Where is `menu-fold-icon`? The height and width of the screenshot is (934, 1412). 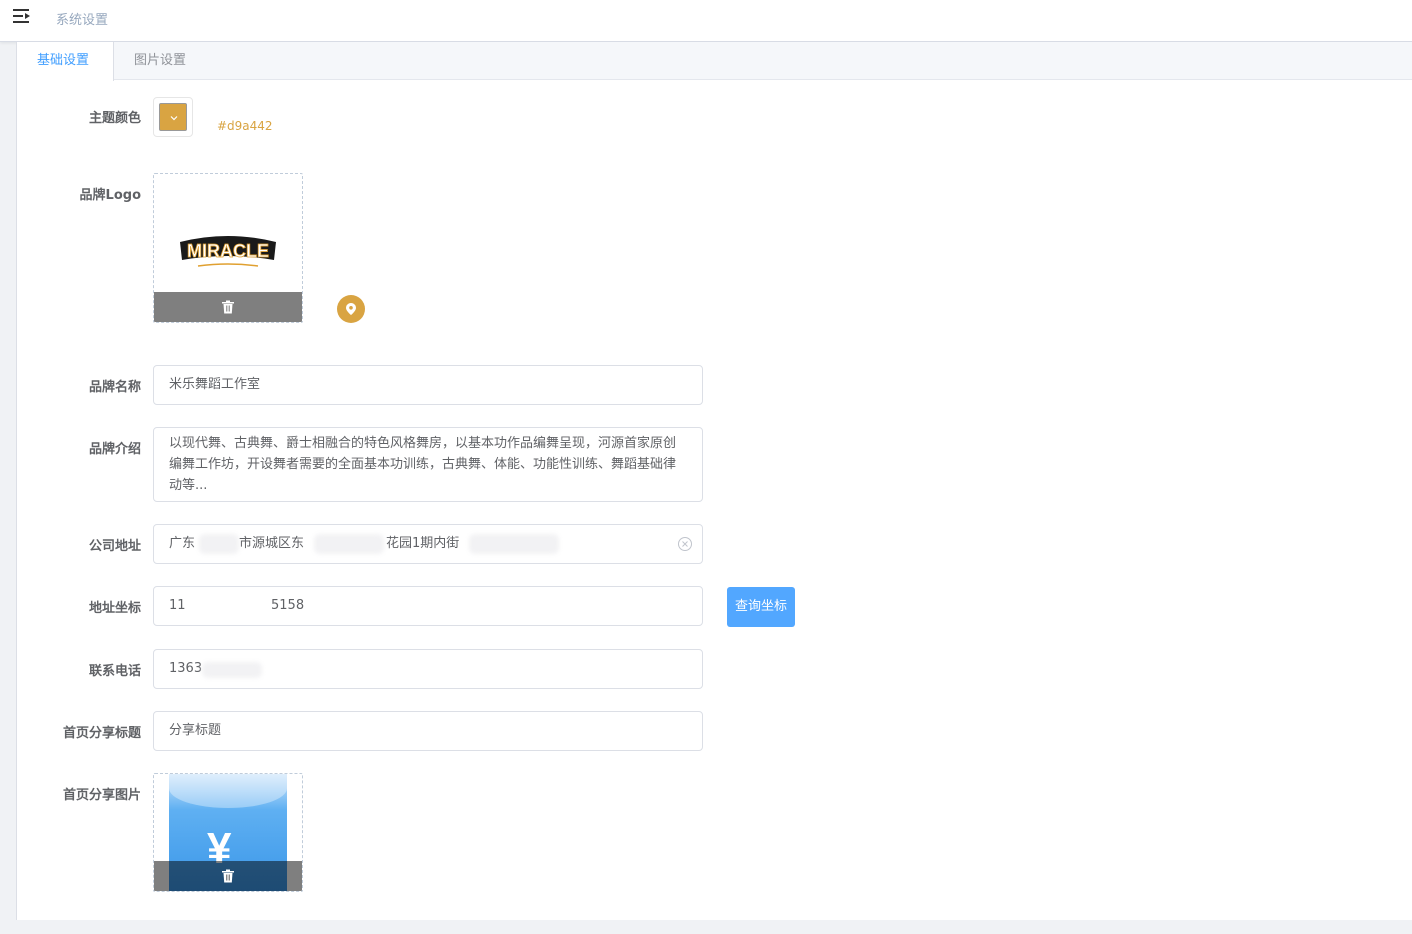 menu-fold-icon is located at coordinates (22, 16).